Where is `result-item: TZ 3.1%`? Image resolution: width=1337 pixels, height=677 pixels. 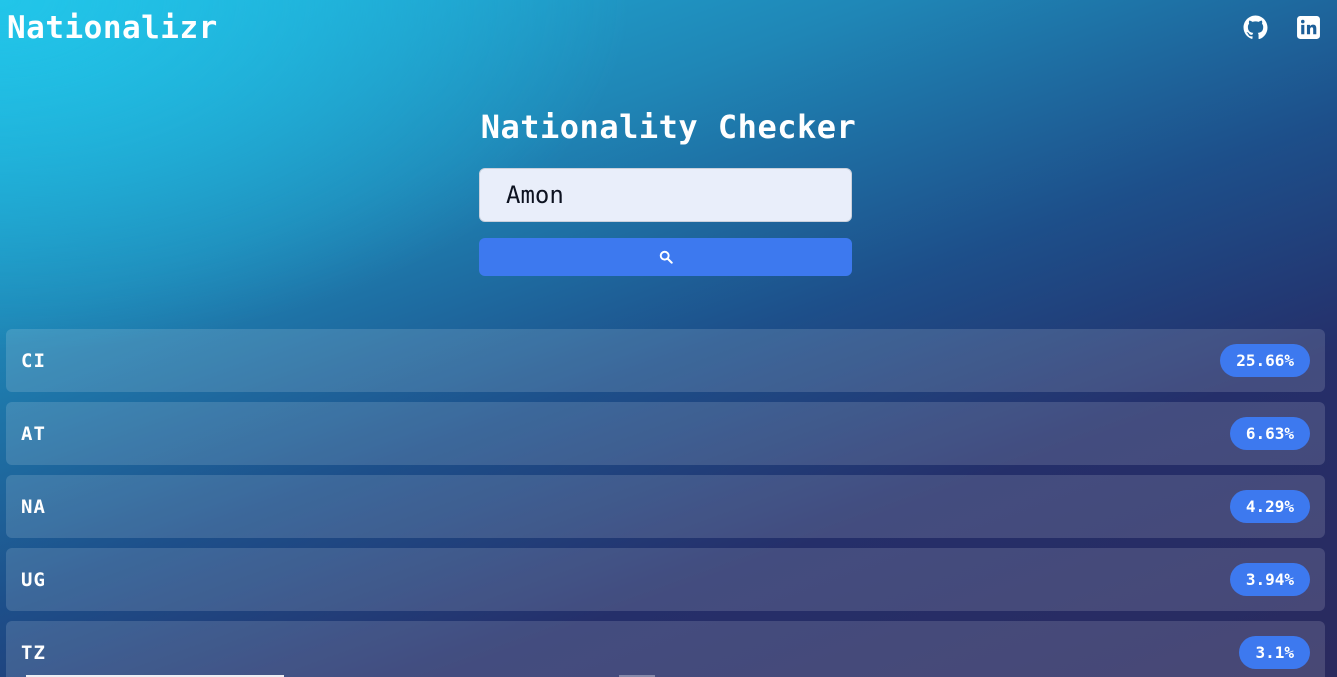
result-item: TZ 3.1% is located at coordinates (665, 649).